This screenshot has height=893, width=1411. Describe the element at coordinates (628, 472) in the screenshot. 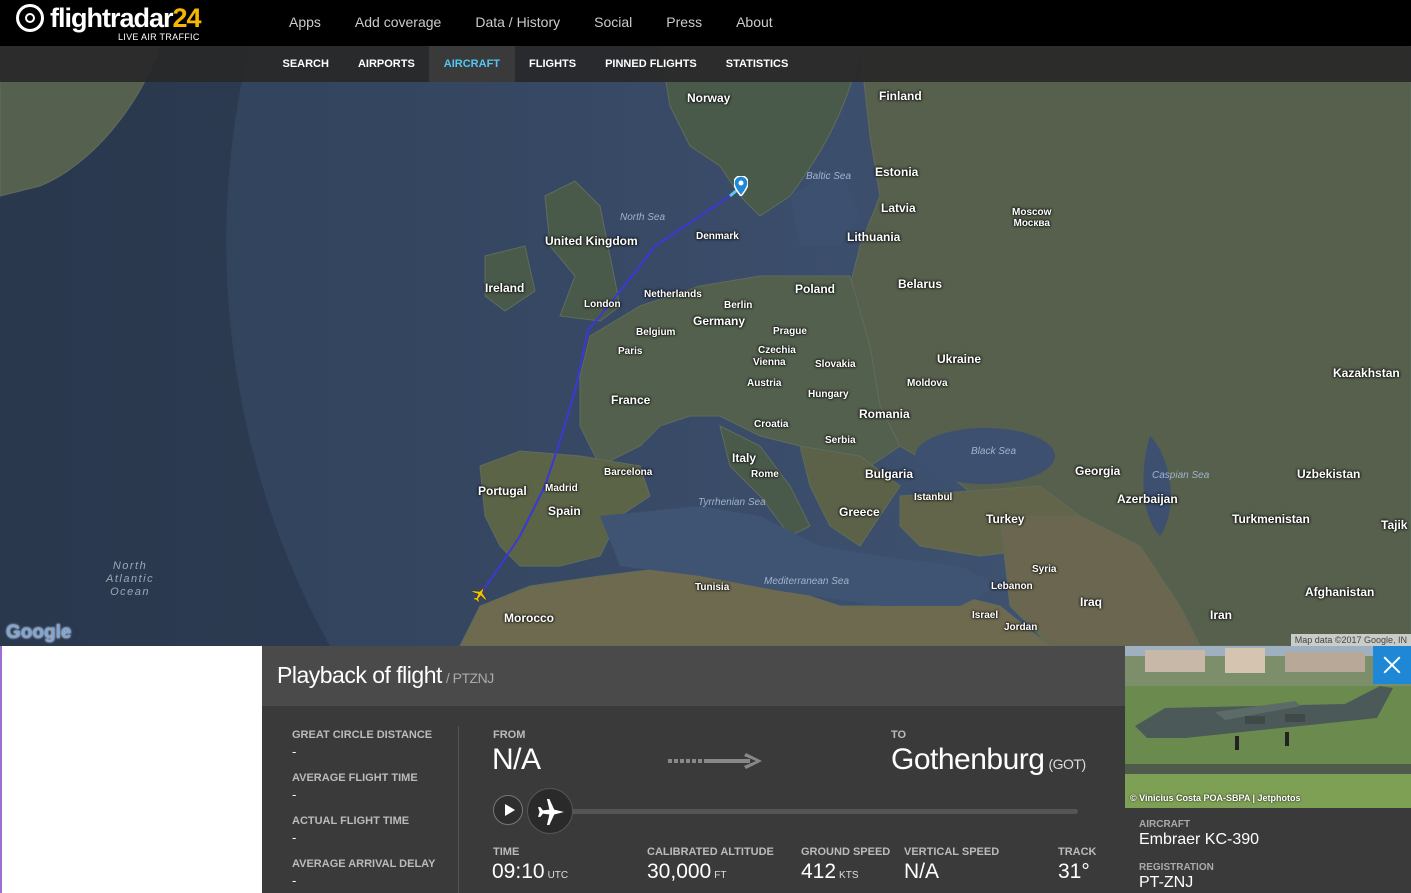

I see `map-city-label: Barcelona` at that location.